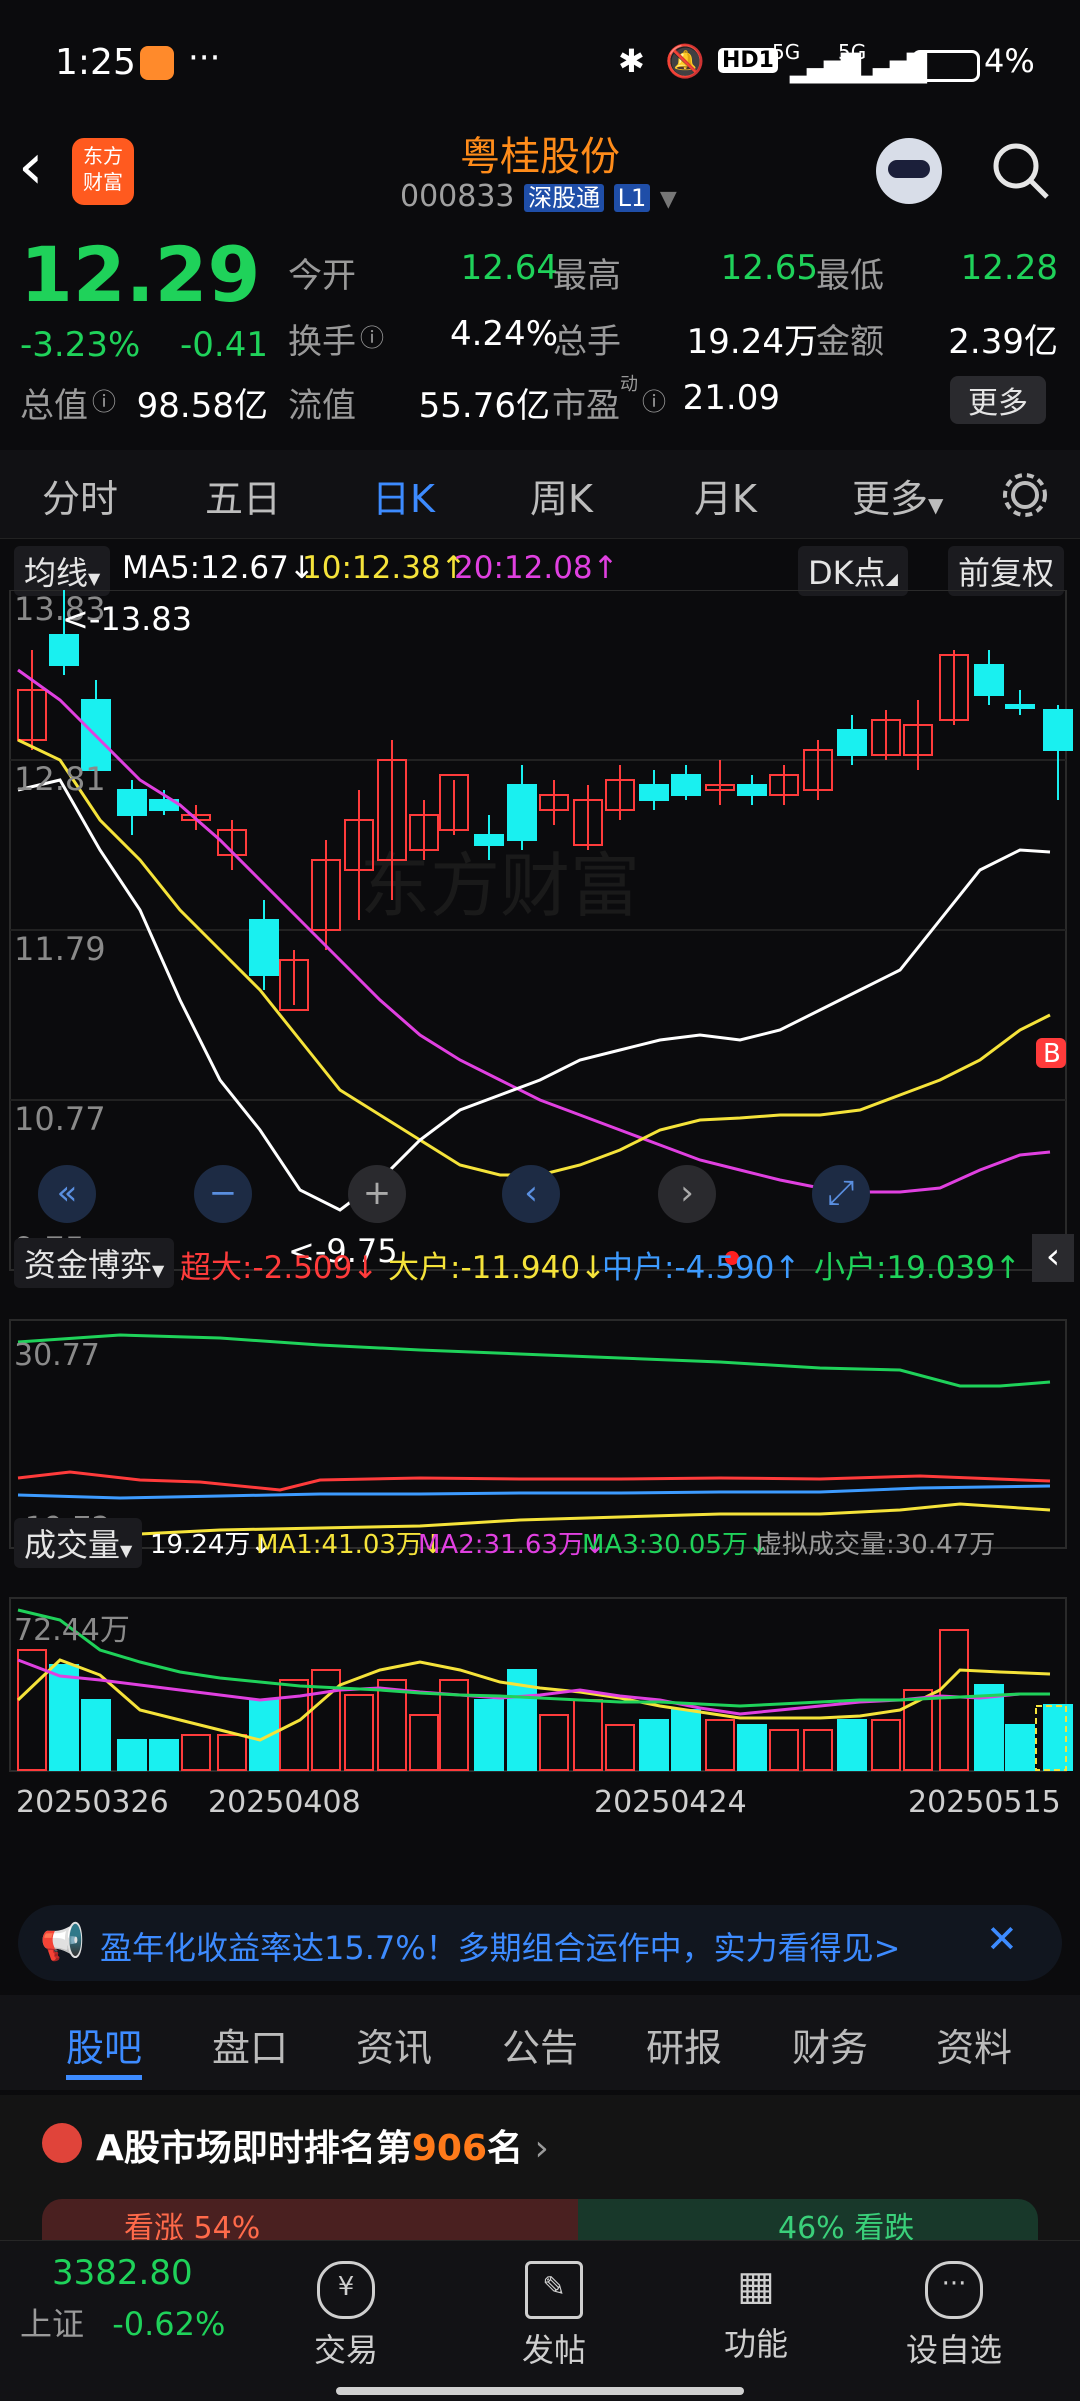 This screenshot has height=2401, width=1080. What do you see at coordinates (564, 198) in the screenshot?
I see `hk-connect-tag: 深股通` at bounding box center [564, 198].